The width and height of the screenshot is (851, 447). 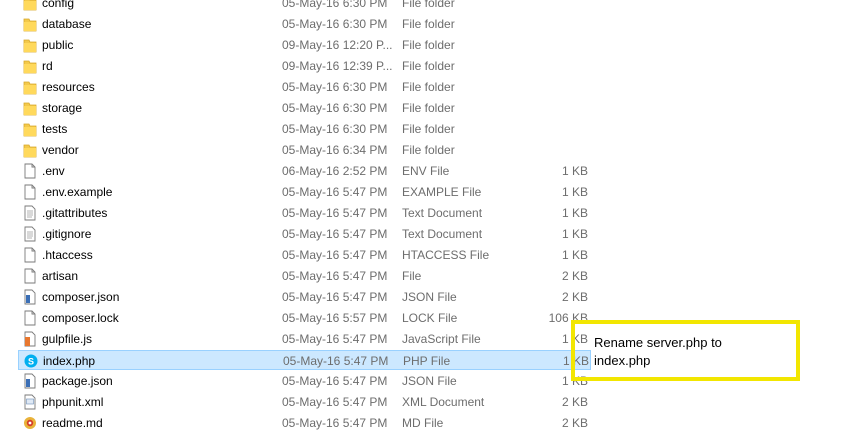 I want to click on file-row: tests 05-May-16 6:30 PM File folder, so click(x=304, y=129).